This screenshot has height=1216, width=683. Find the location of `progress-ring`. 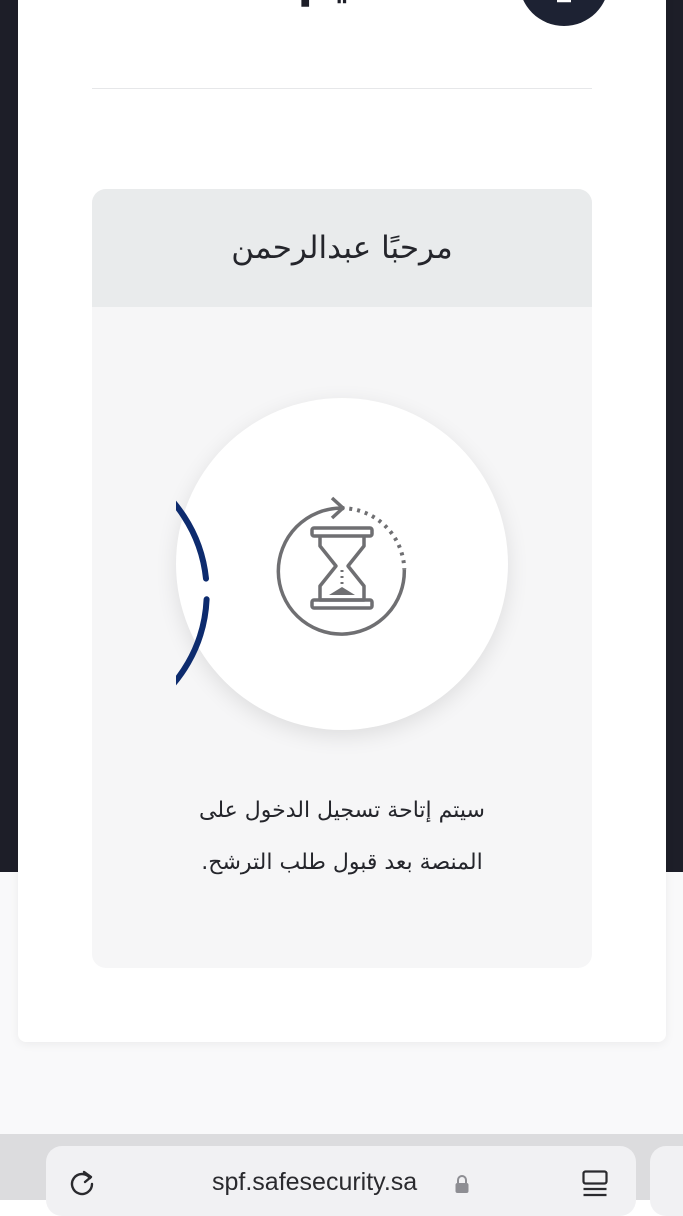

progress-ring is located at coordinates (193, 593).